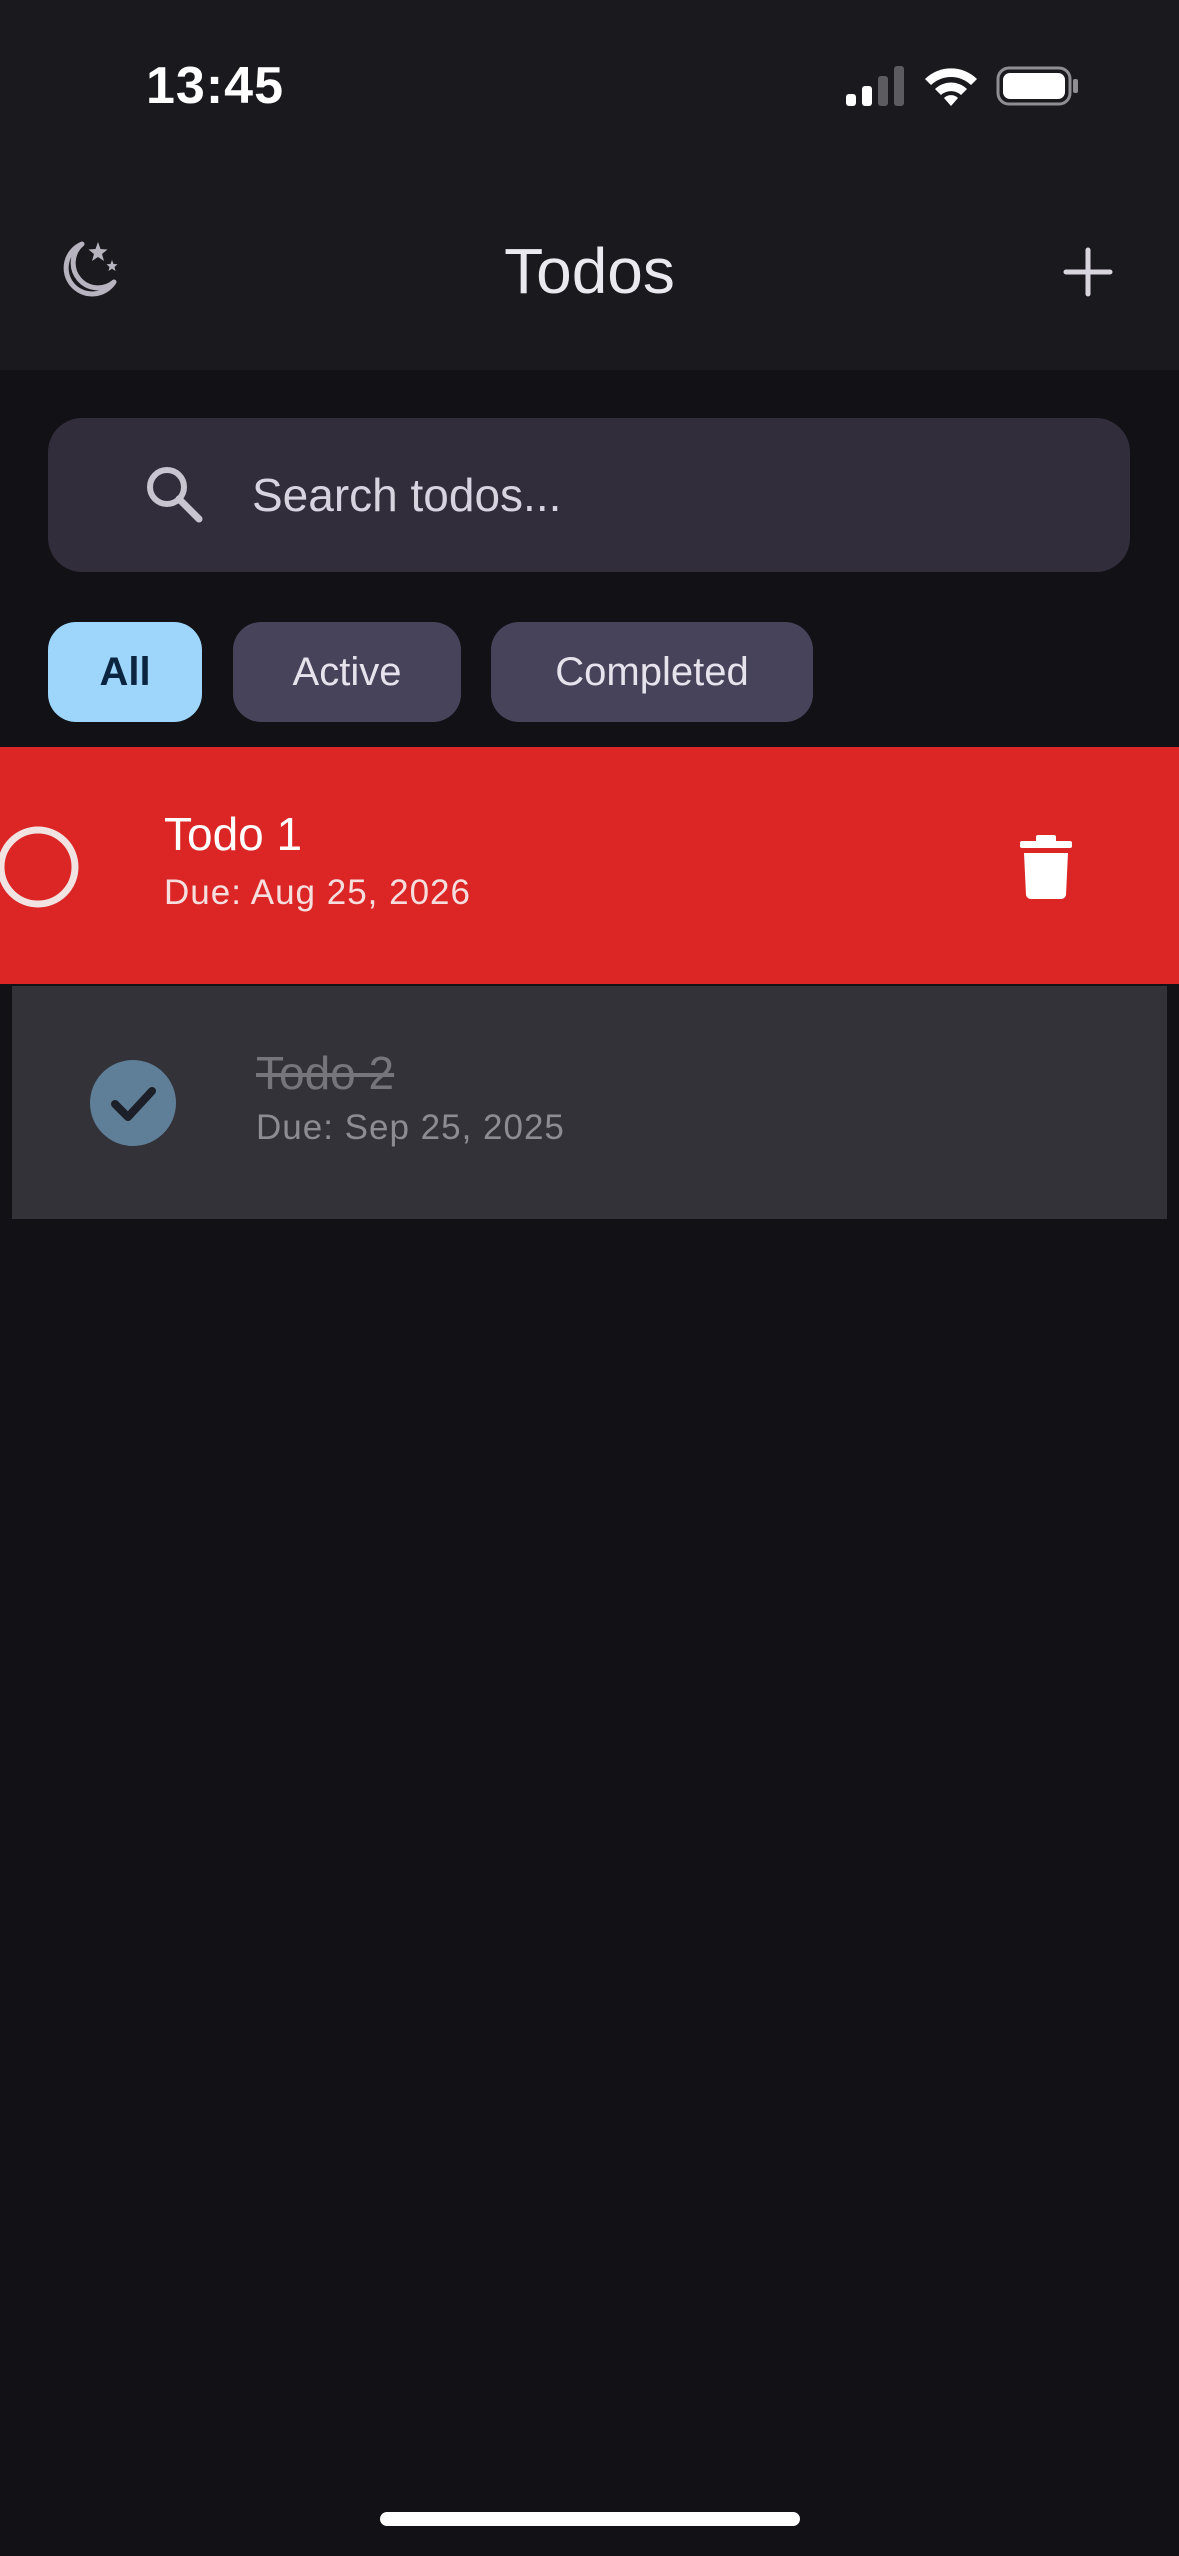  What do you see at coordinates (40, 867) in the screenshot?
I see `incomplete-checkbox-icon` at bounding box center [40, 867].